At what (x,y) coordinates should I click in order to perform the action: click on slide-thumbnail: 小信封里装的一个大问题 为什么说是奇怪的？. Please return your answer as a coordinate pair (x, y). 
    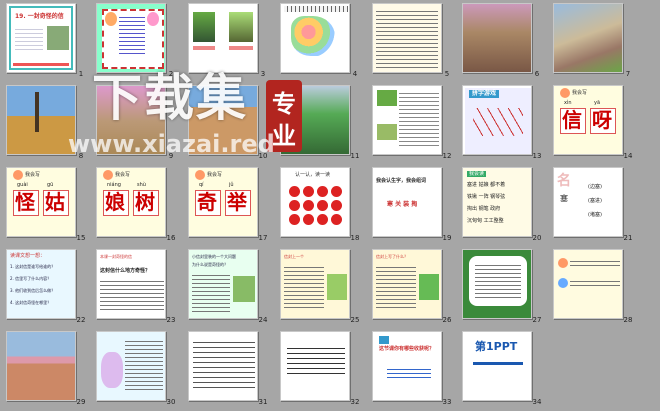
    Looking at the image, I should click on (223, 284).